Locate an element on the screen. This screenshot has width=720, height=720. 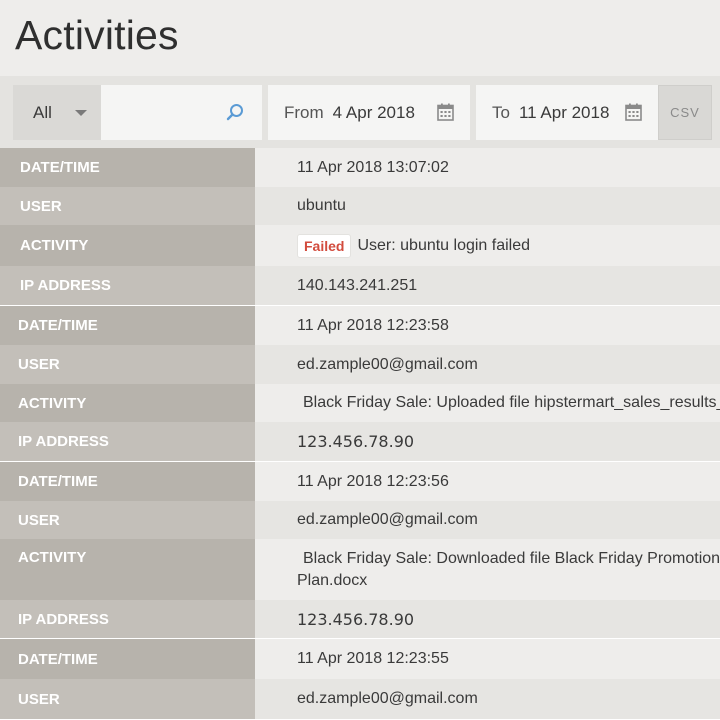
user-value: ubuntu is located at coordinates (487, 206).